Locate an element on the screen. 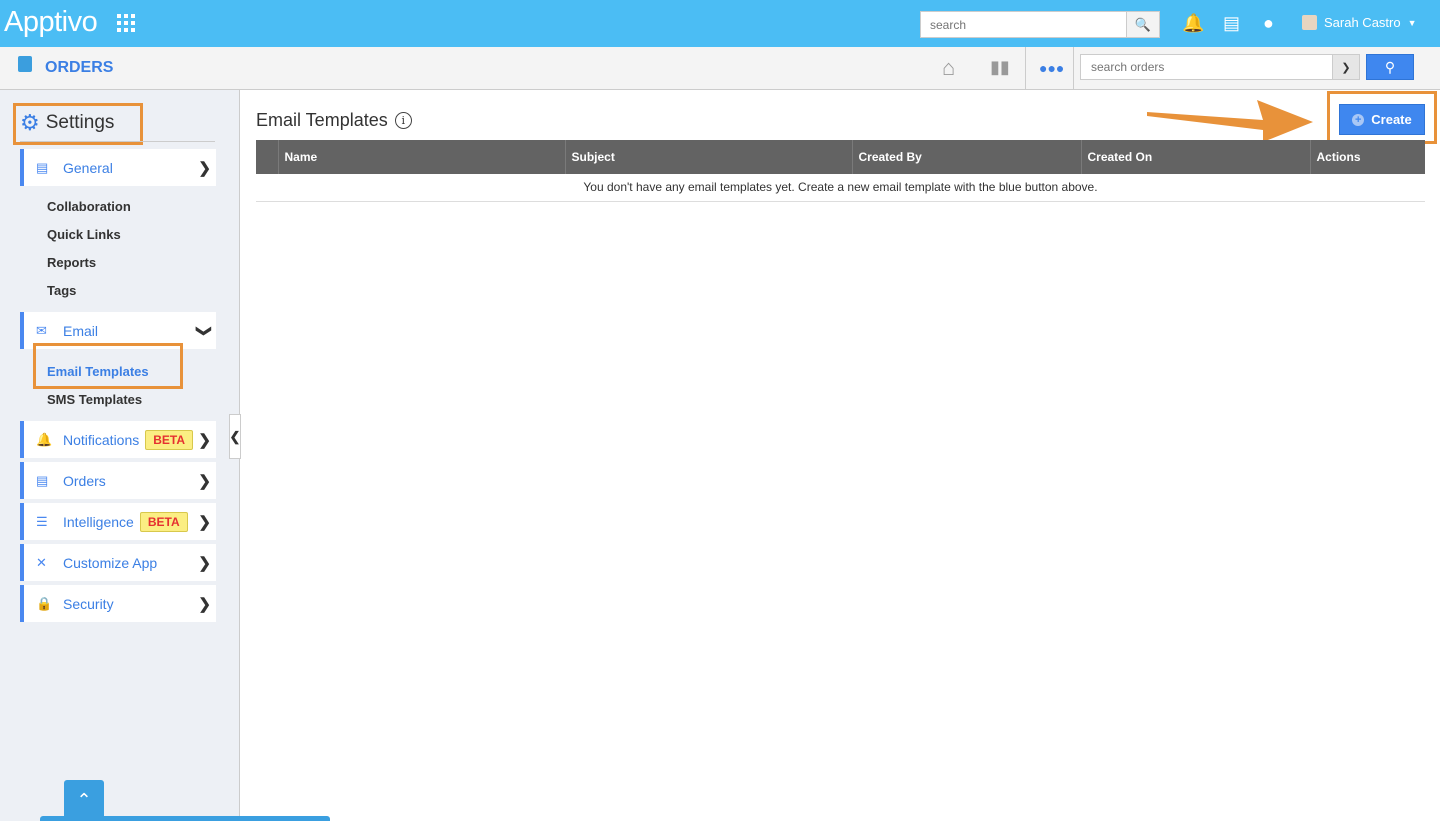 The width and height of the screenshot is (1440, 821). column-header-select is located at coordinates (267, 157).